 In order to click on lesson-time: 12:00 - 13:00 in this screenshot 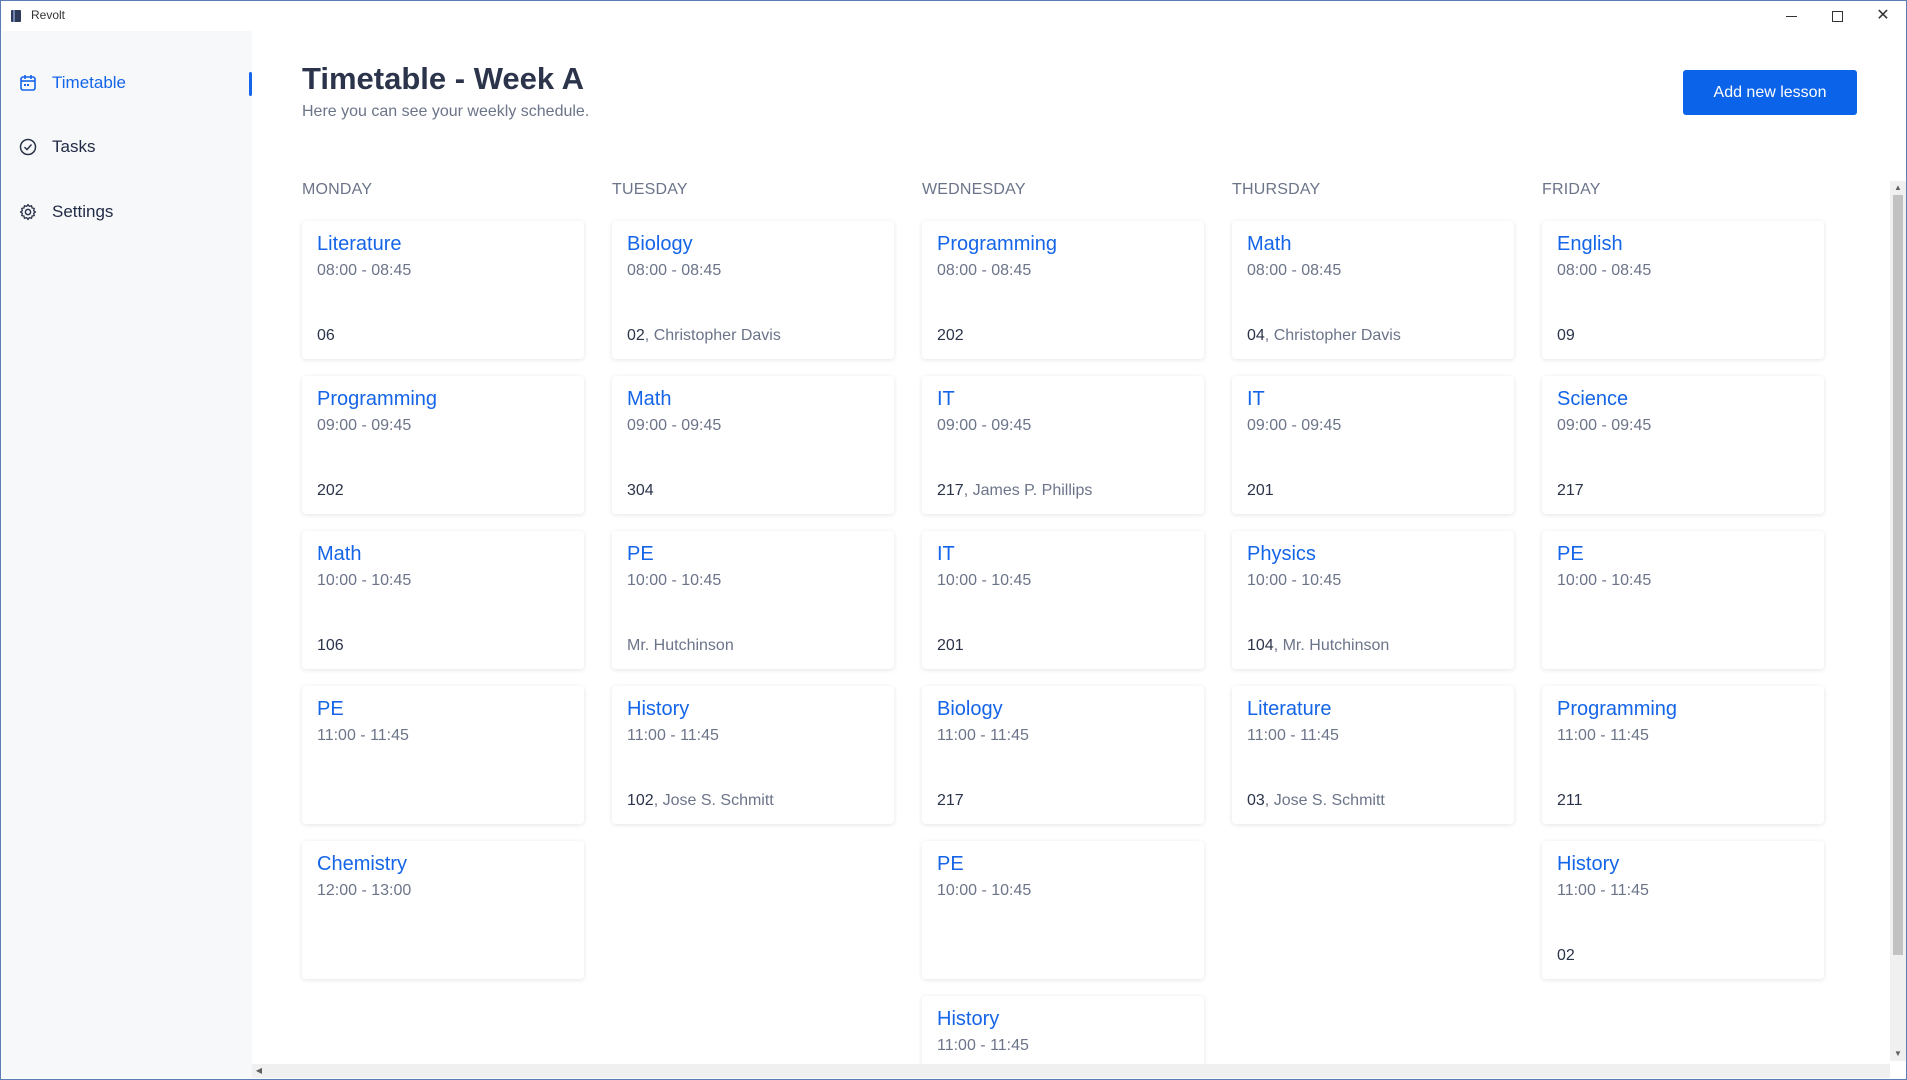, I will do `click(364, 890)`.